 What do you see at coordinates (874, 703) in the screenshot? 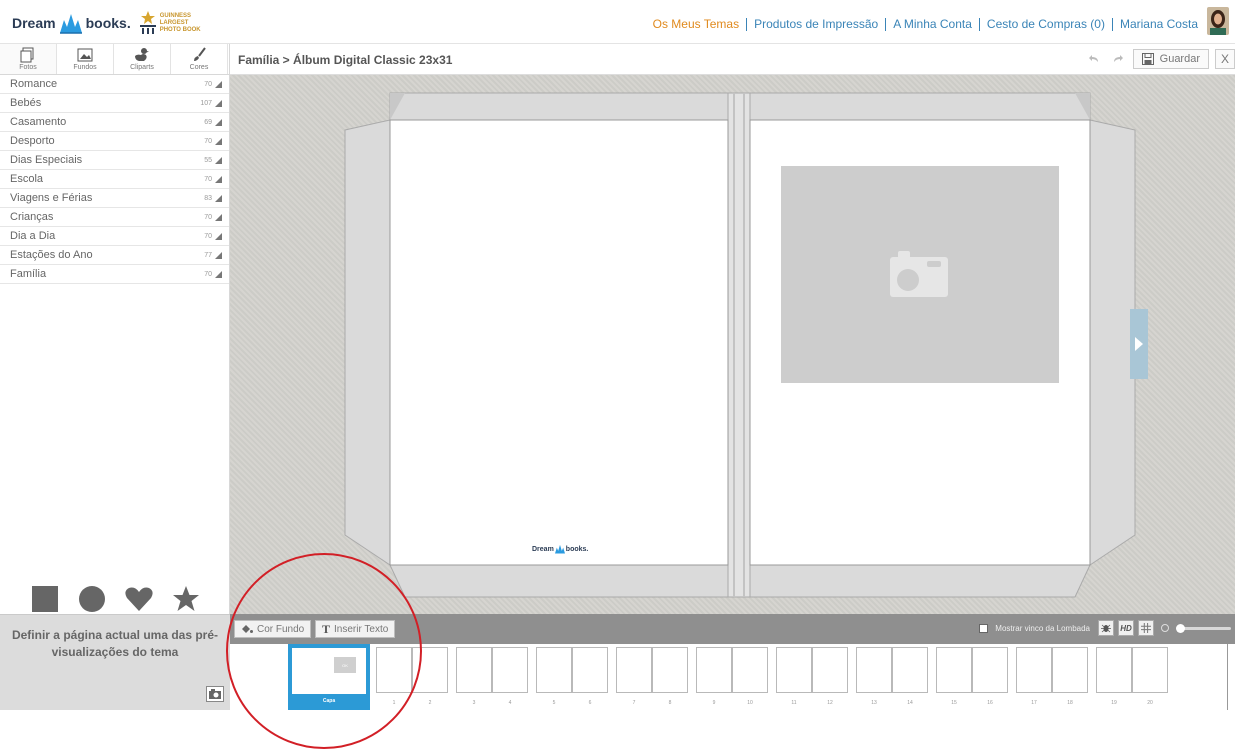
I see `thumbnail-page-number: 13` at bounding box center [874, 703].